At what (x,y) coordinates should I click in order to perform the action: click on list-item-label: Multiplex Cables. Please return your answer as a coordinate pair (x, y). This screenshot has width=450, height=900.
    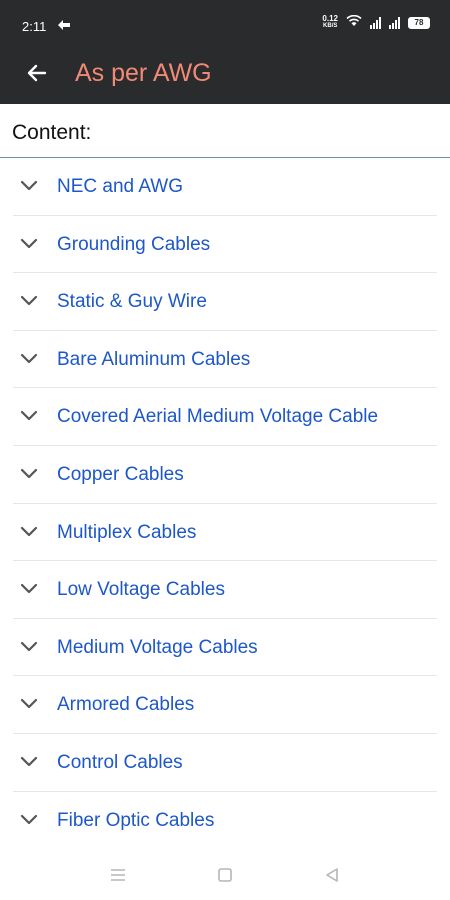
    Looking at the image, I should click on (127, 532).